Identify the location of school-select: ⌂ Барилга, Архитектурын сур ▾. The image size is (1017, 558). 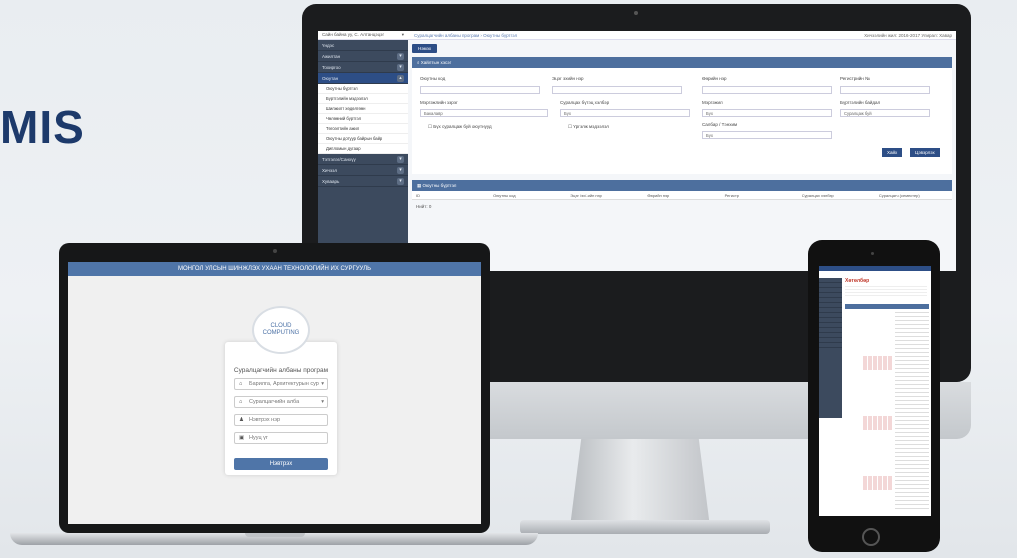
(281, 384).